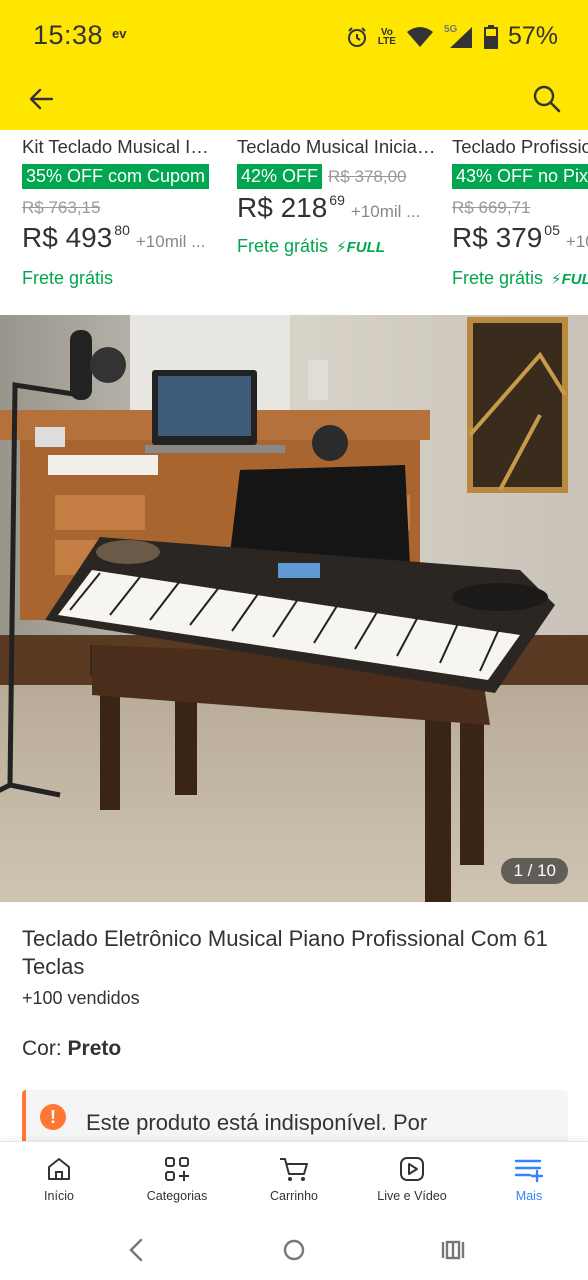 The height and width of the screenshot is (1280, 588). What do you see at coordinates (81, 998) in the screenshot?
I see `sold-count: +100 vendidos` at bounding box center [81, 998].